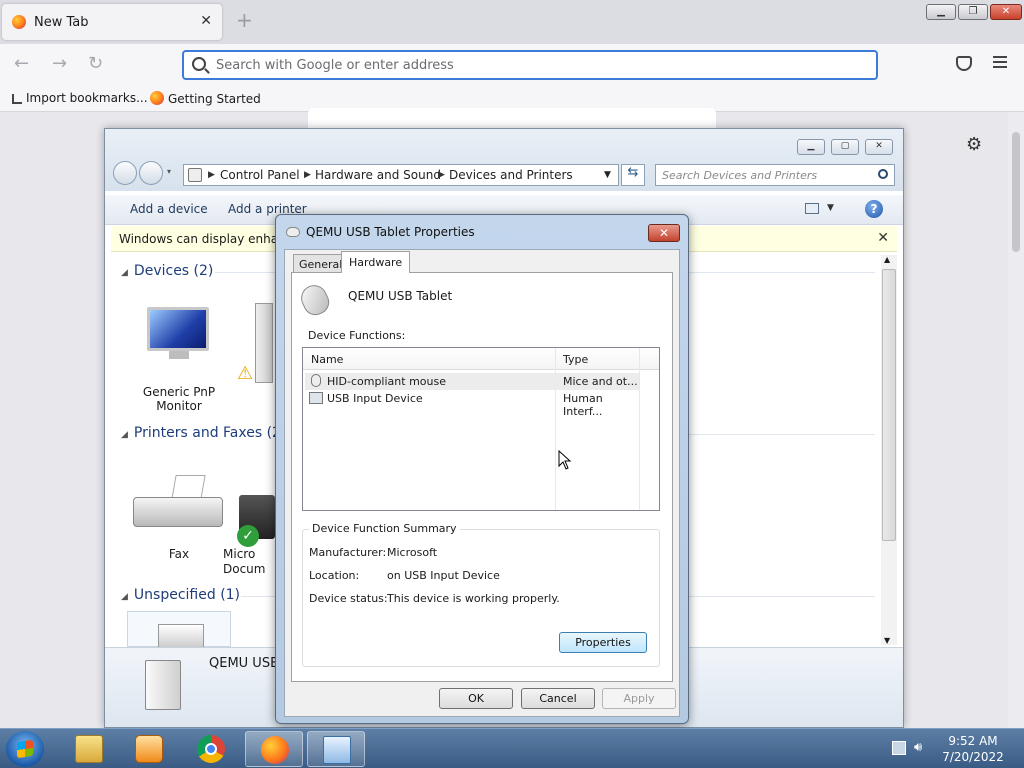 This screenshot has width=1024, height=768. What do you see at coordinates (974, 144) in the screenshot?
I see `gear-icon: ⚙` at bounding box center [974, 144].